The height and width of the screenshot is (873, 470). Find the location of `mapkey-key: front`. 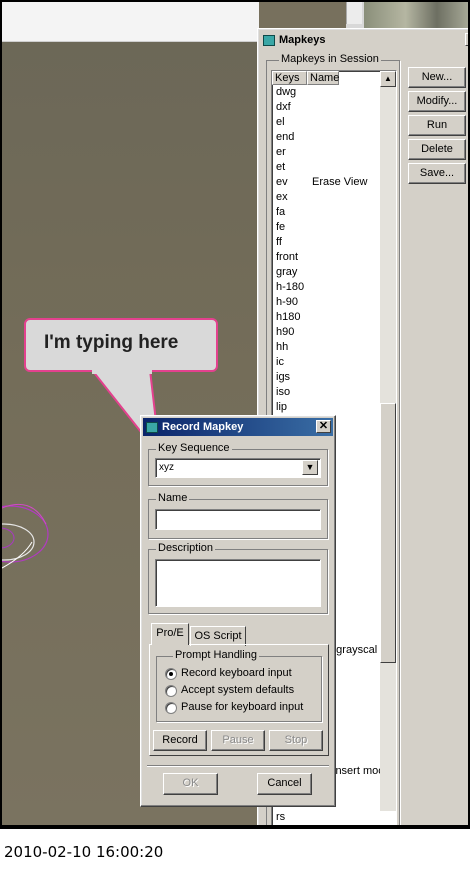

mapkey-key: front is located at coordinates (287, 257).